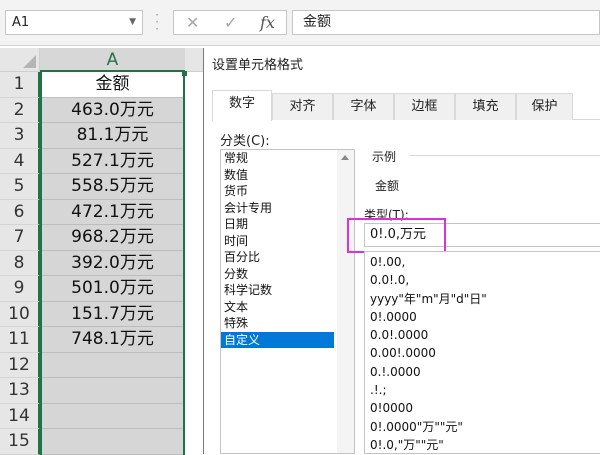 The image size is (600, 455). I want to click on format-code-item: 0!0000, so click(482, 408).